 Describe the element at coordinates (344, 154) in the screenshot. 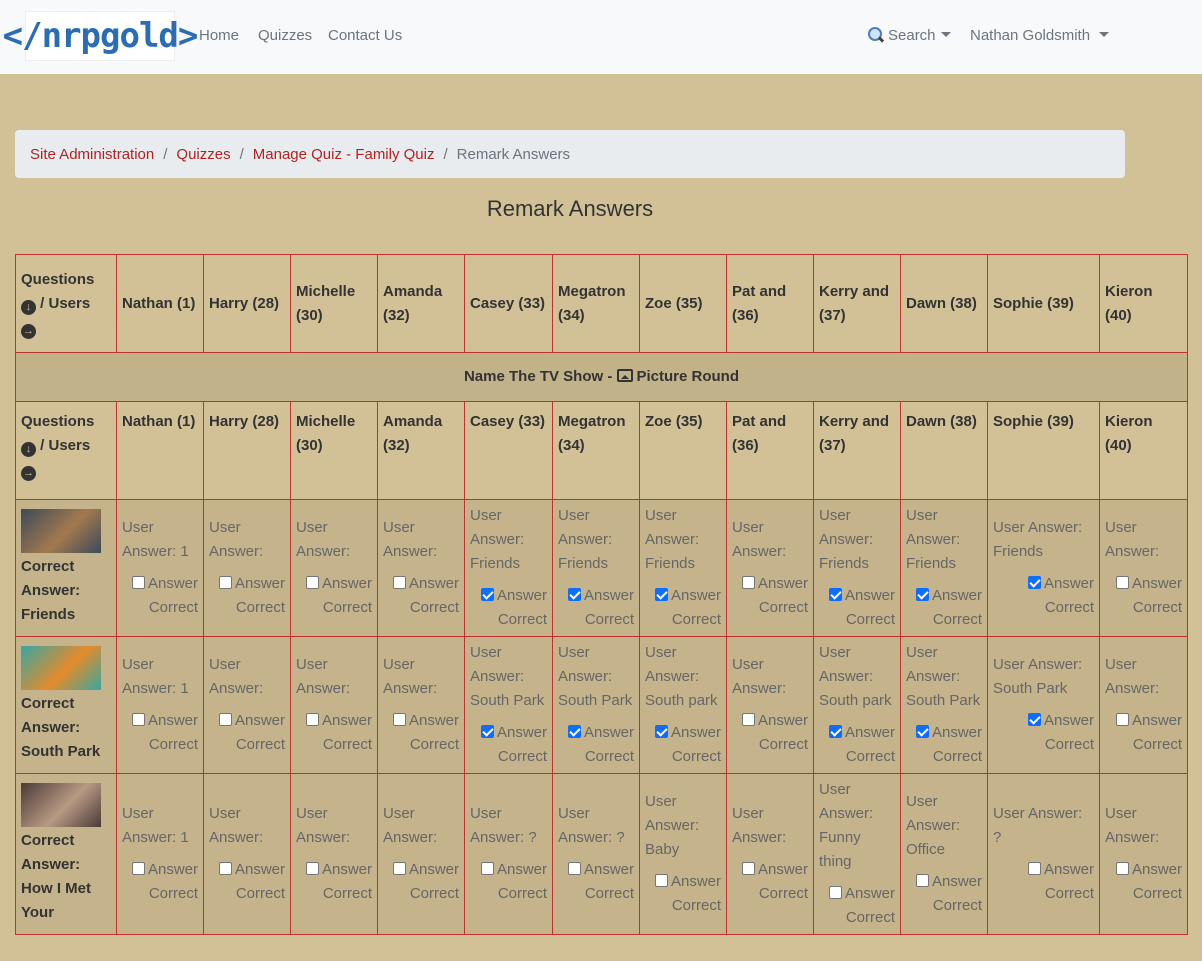

I see `breadcrumb-manage-quiz: Manage Quiz - Family Quiz` at that location.